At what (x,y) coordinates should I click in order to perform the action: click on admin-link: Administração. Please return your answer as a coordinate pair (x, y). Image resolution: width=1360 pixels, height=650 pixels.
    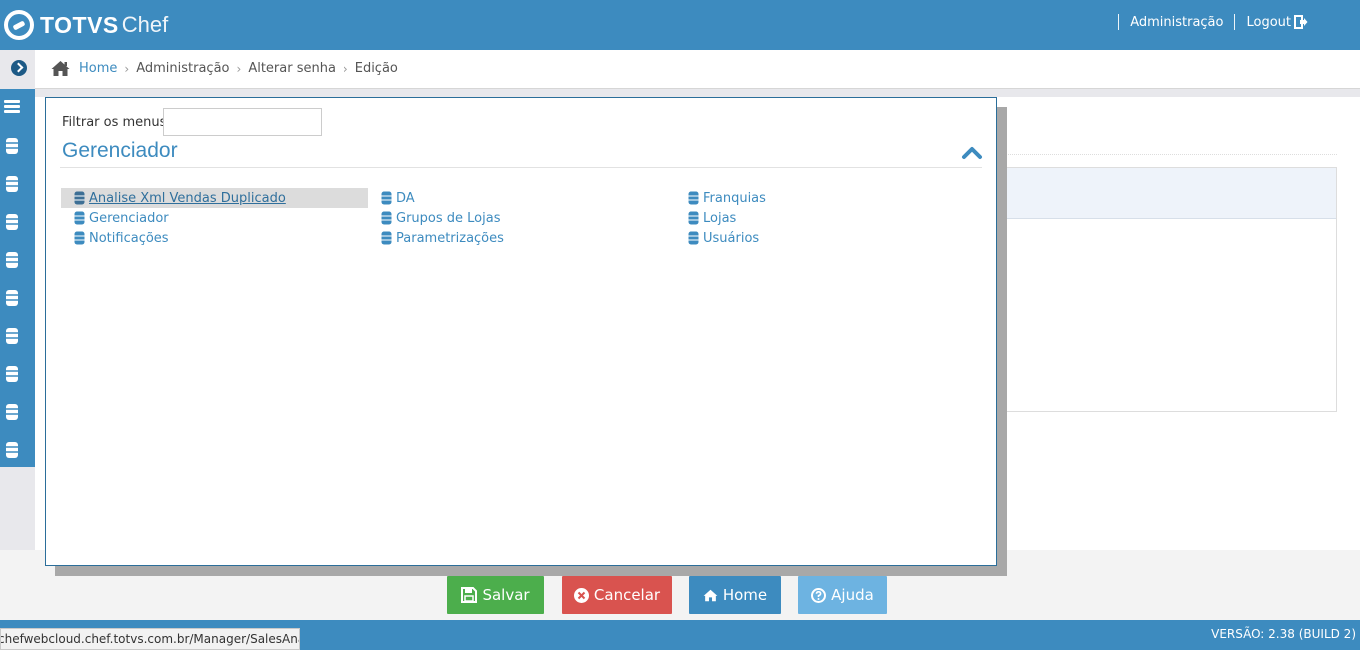
    Looking at the image, I should click on (1176, 22).